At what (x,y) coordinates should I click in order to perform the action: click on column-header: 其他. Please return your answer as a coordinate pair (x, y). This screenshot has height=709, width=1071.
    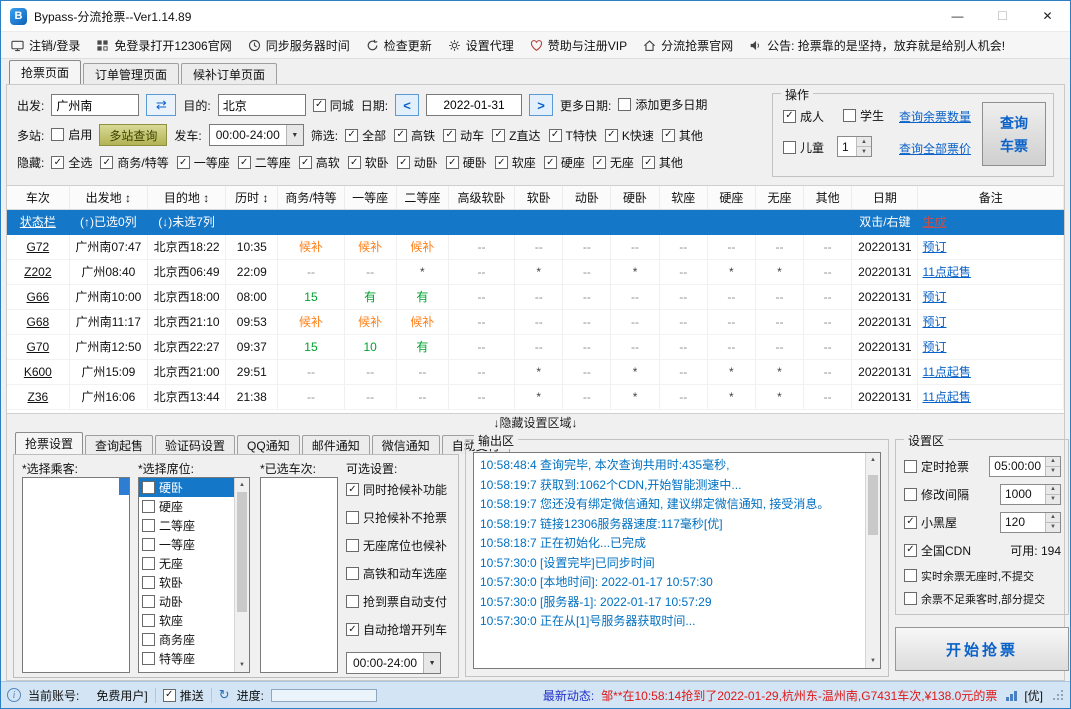
    Looking at the image, I should click on (828, 198).